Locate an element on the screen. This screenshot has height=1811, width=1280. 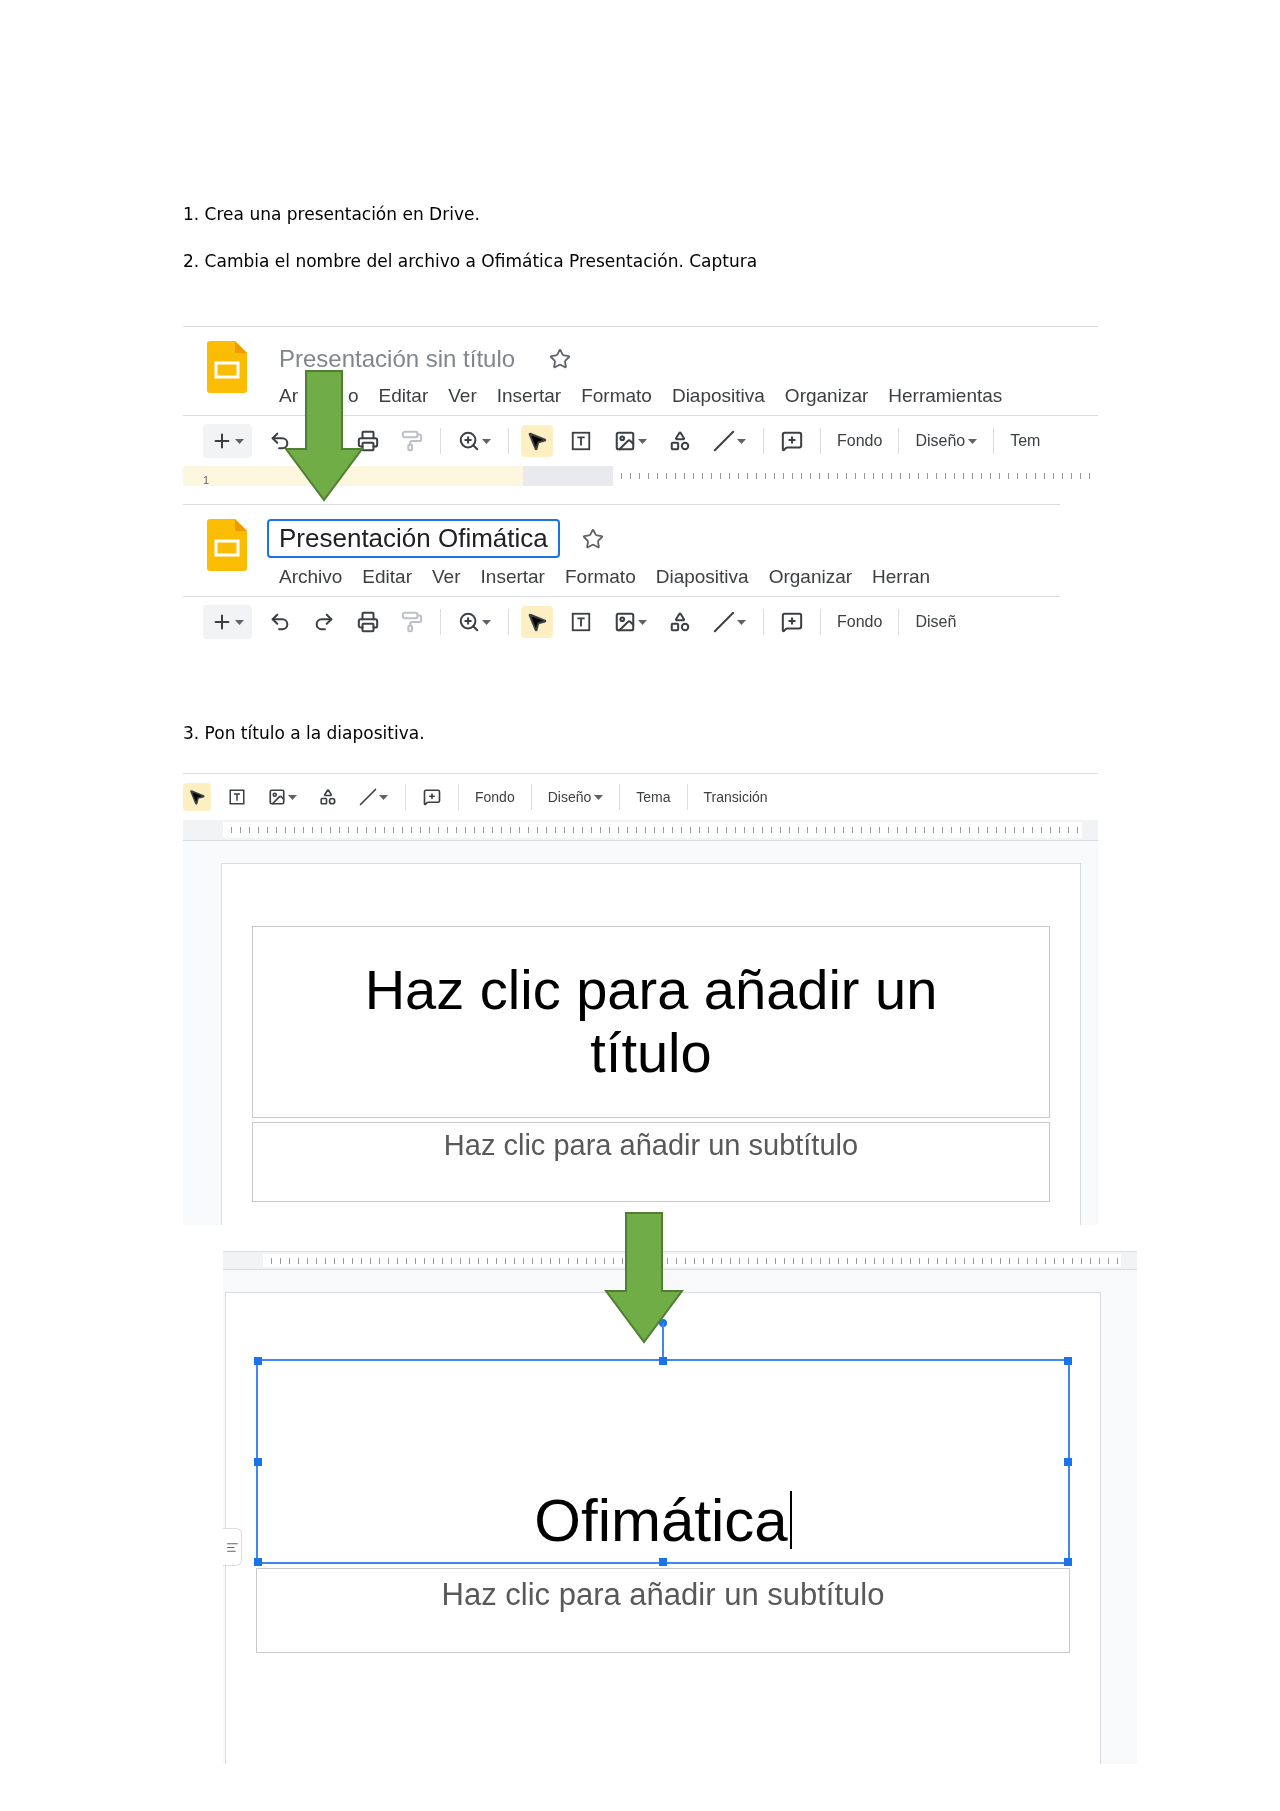
instruction-text: 1. Crea una presentación en Drive. is located at coordinates (332, 214).